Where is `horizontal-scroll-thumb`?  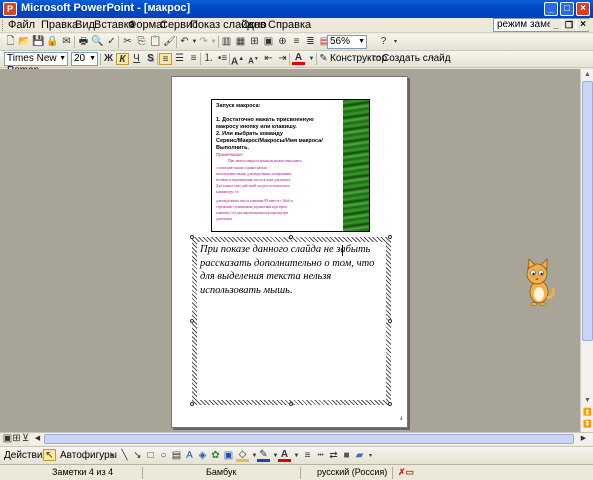
horizontal-scroll-thumb is located at coordinates (309, 439).